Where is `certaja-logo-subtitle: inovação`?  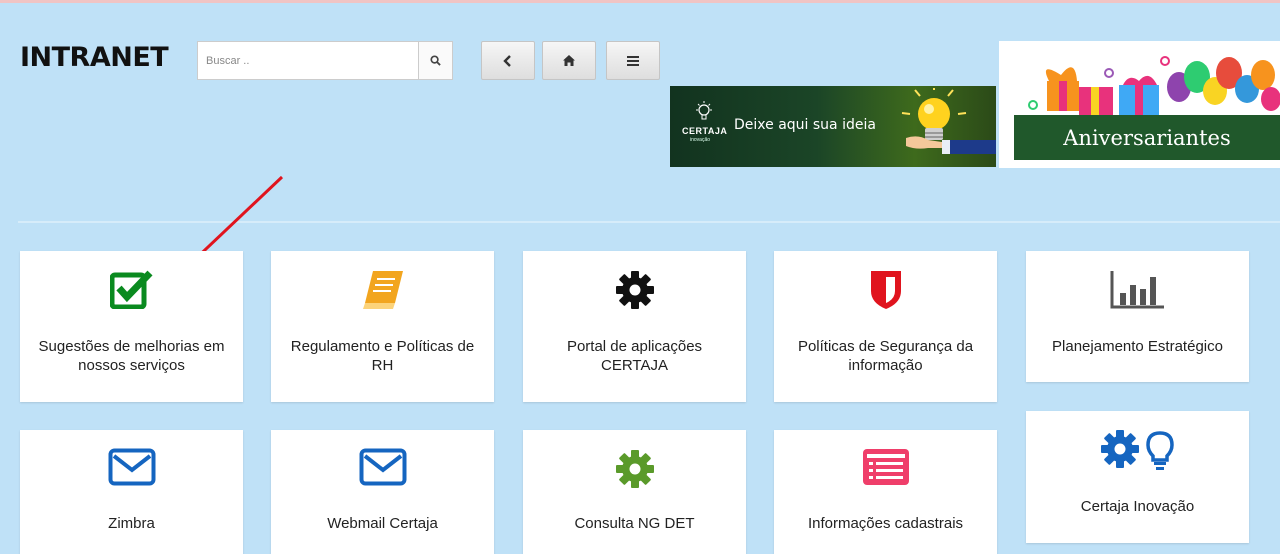 certaja-logo-subtitle: inovação is located at coordinates (700, 140).